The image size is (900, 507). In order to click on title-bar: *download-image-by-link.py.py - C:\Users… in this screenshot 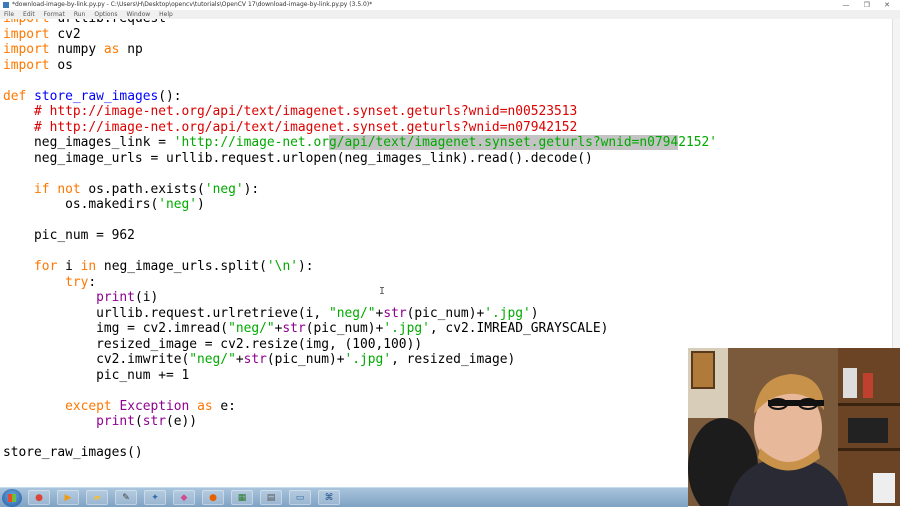, I will do `click(450, 5)`.